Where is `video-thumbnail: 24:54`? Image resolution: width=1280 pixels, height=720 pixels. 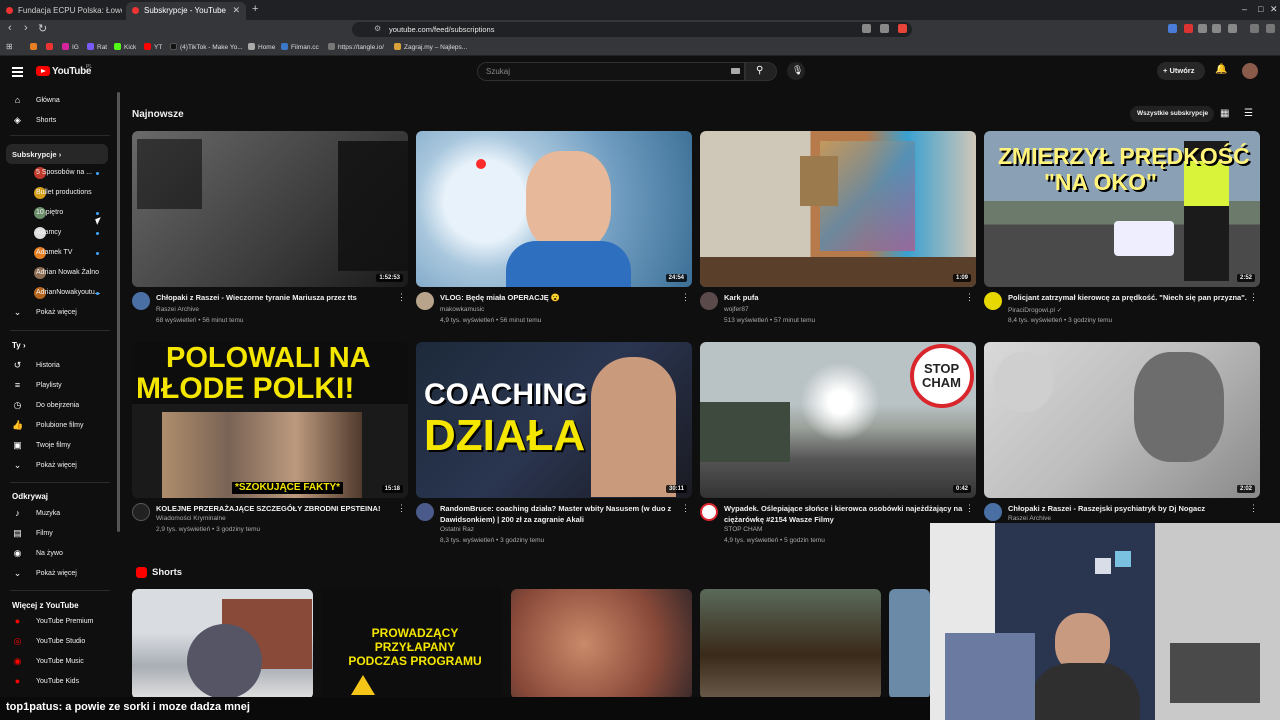 video-thumbnail: 24:54 is located at coordinates (554, 209).